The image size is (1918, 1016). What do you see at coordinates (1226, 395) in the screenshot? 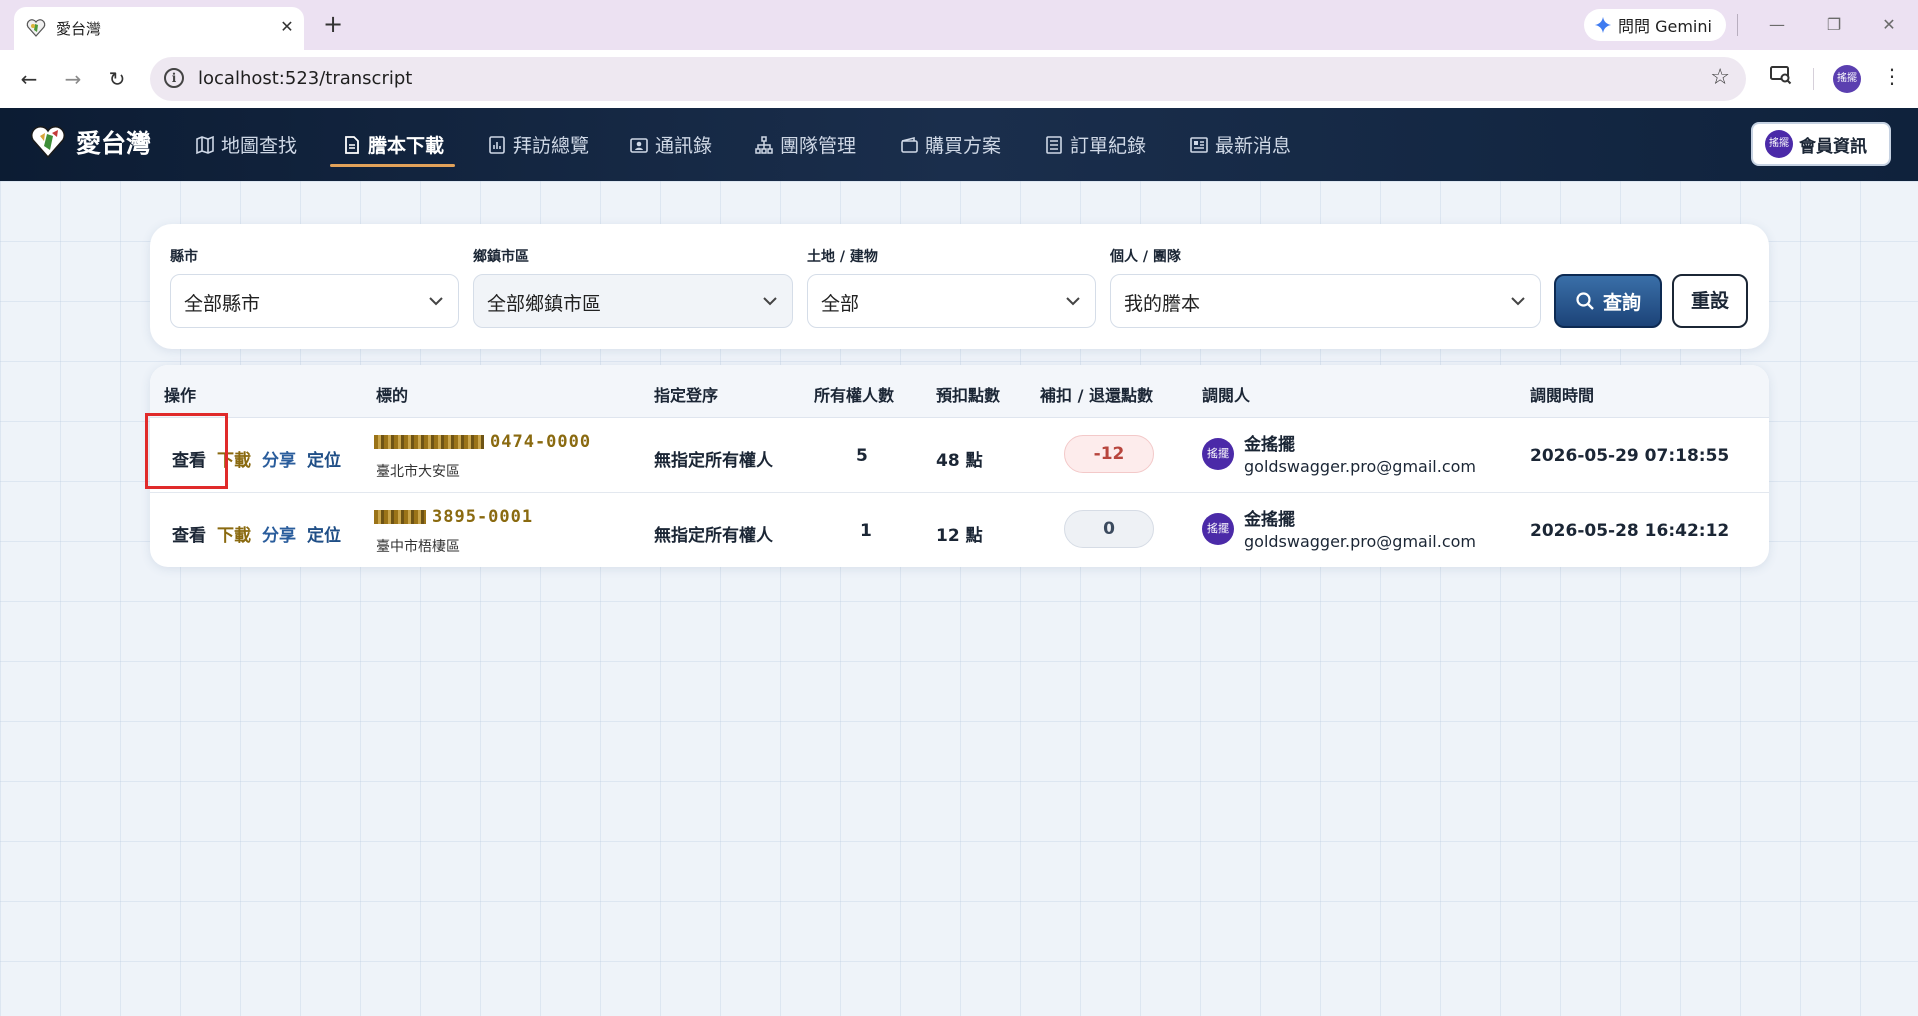
I see `header-viewer: 調閱人` at bounding box center [1226, 395].